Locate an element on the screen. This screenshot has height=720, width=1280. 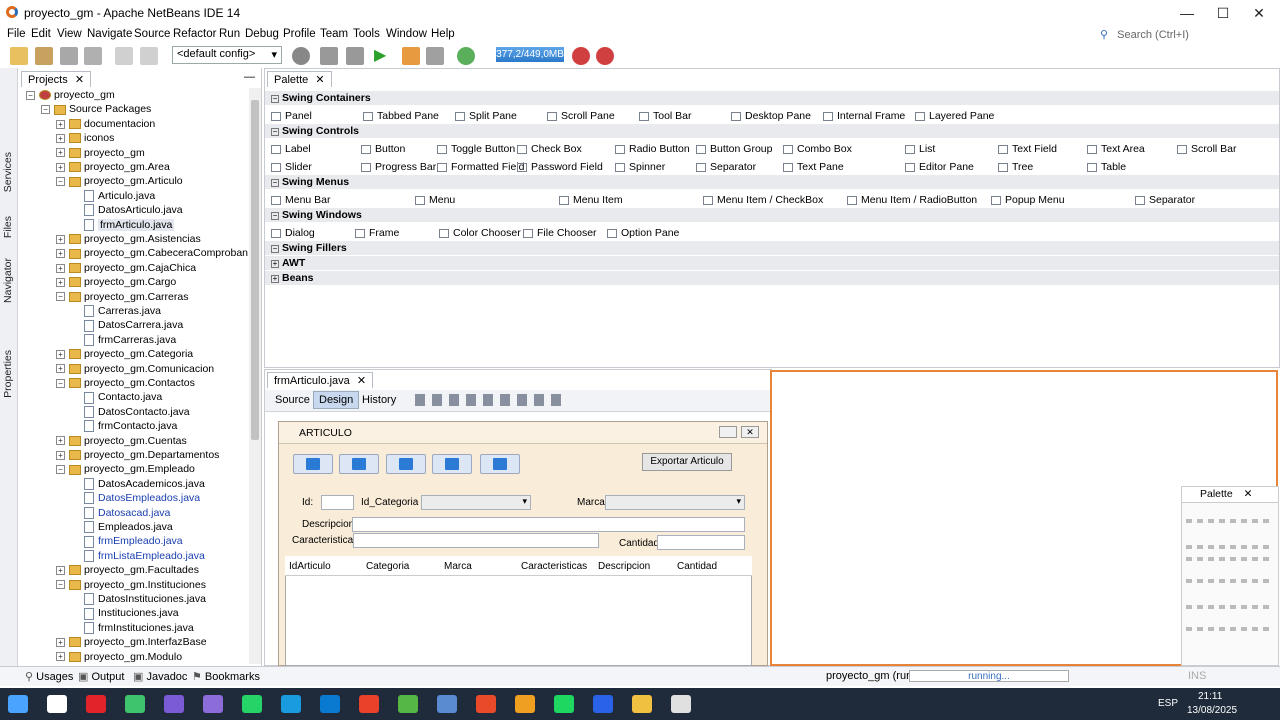
palette-item: Text Pane is located at coordinates (813, 167).